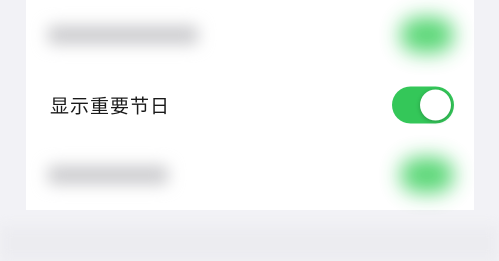 The height and width of the screenshot is (261, 499). Describe the element at coordinates (110, 106) in the screenshot. I see `row-label-important-holidays: 显示重要节日` at that location.